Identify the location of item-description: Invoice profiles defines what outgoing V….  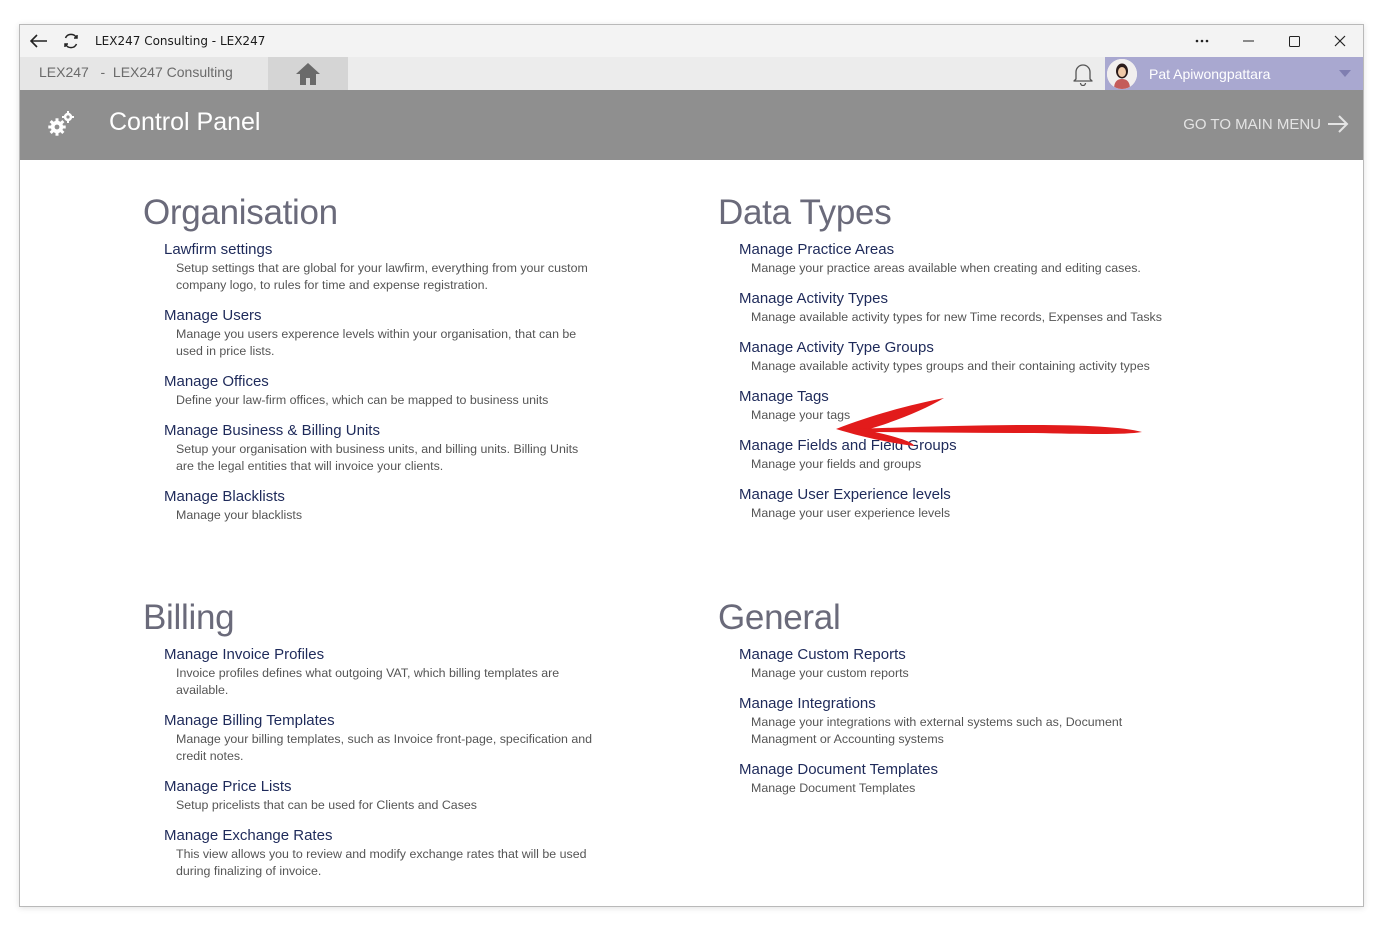
(368, 681).